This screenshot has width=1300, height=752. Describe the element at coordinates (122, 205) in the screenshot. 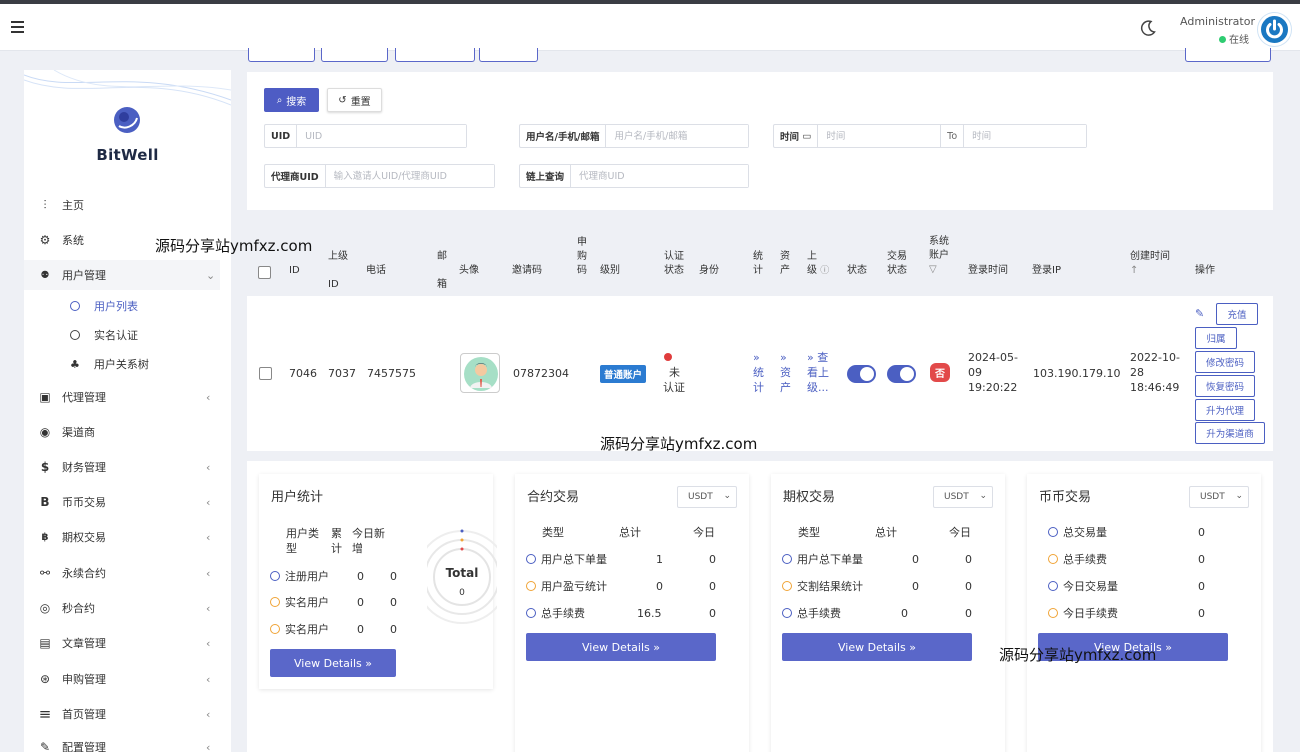

I see `nav-home: ⫶ 主页` at that location.